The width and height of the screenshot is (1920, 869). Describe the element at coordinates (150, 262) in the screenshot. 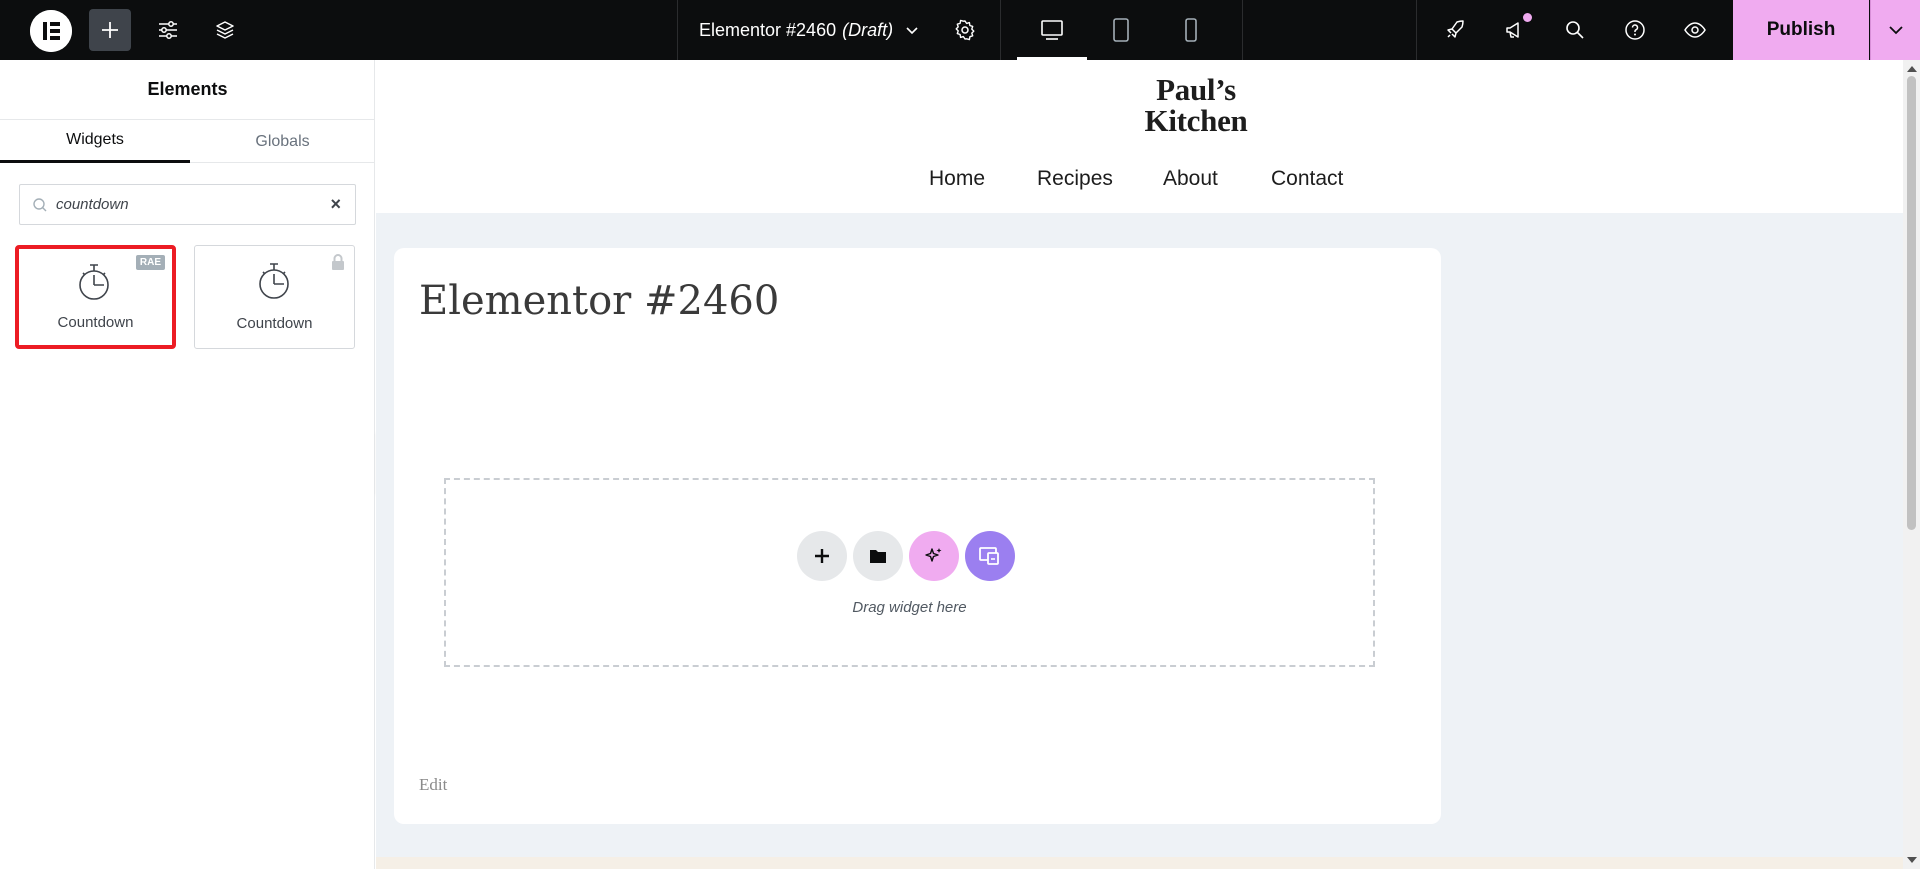

I see `widget-badge: RAE` at that location.